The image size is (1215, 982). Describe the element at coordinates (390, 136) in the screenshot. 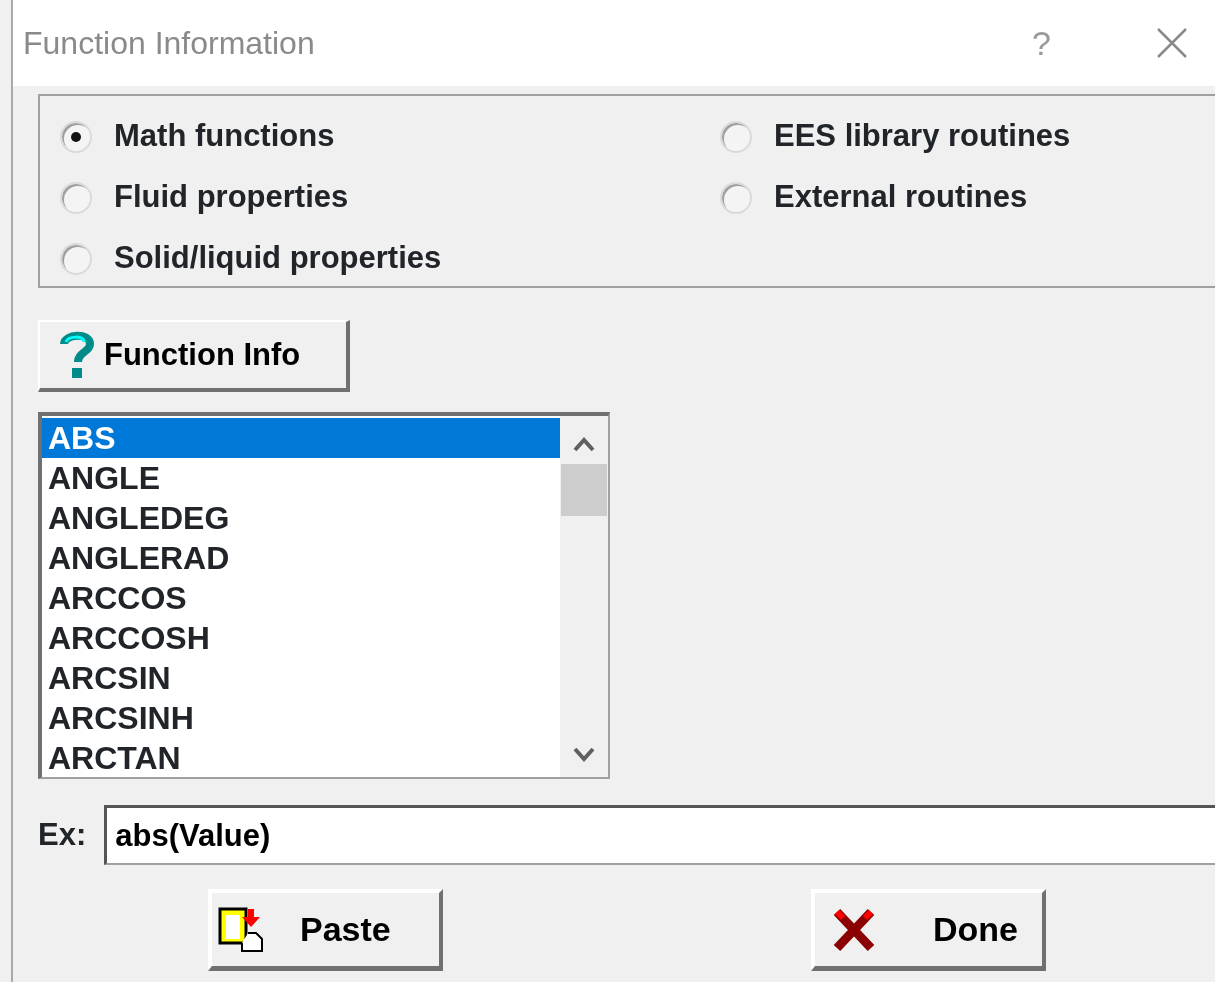

I see `radio-option: Math functions` at that location.